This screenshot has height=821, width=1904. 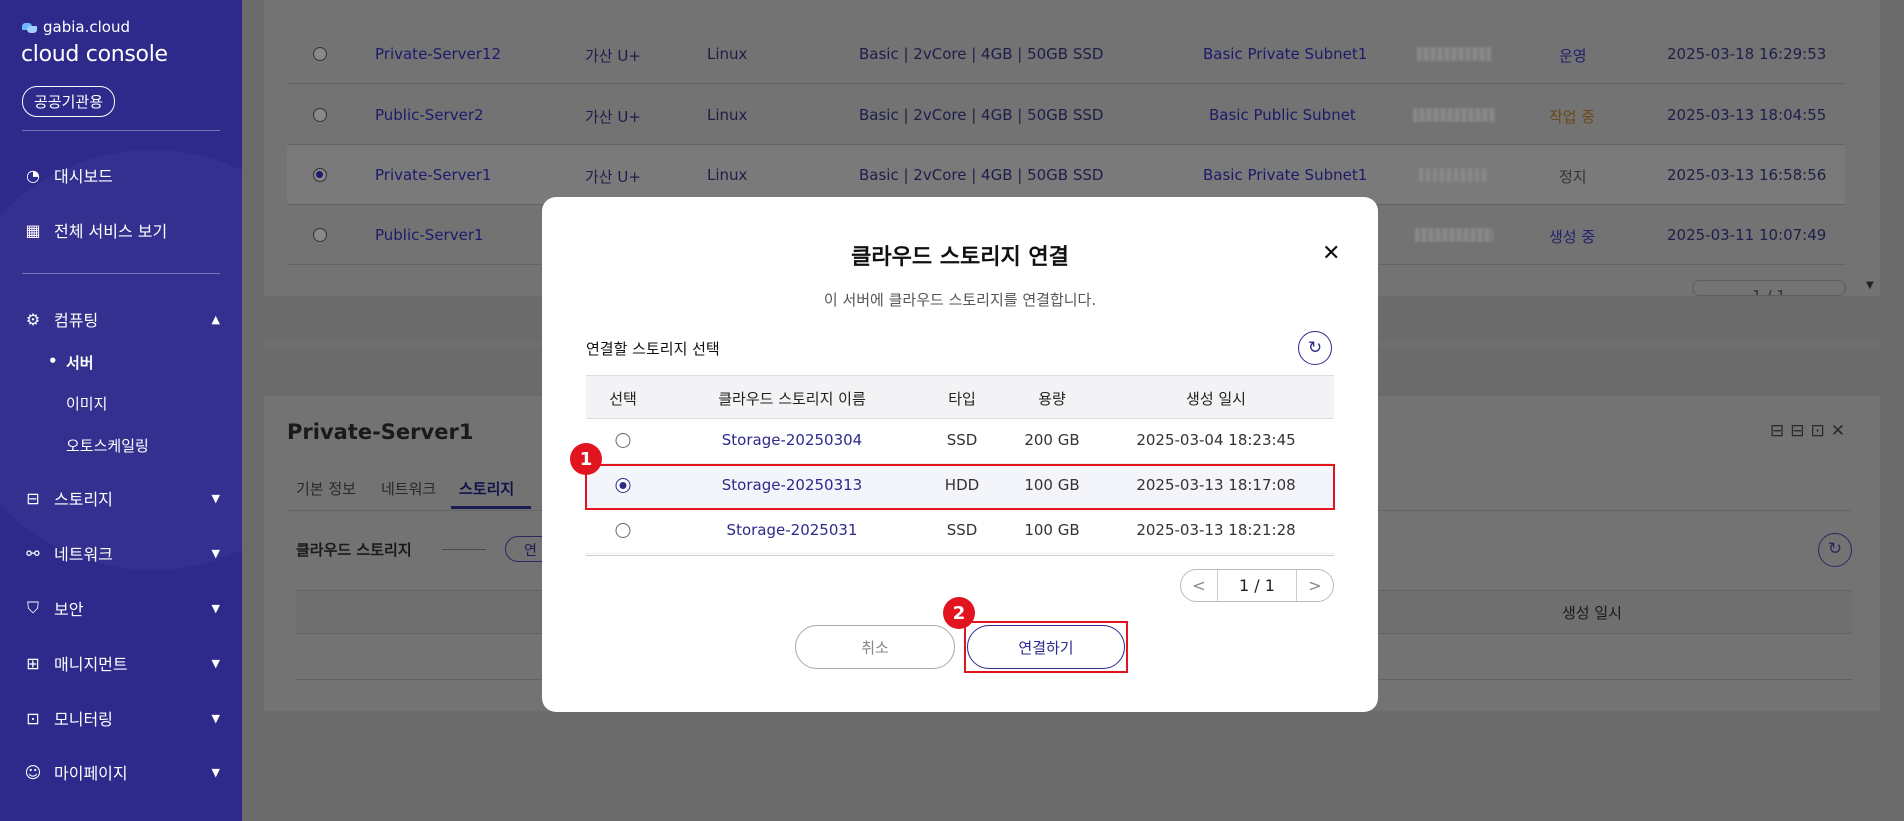 I want to click on server-status: 운영, so click(x=1573, y=56).